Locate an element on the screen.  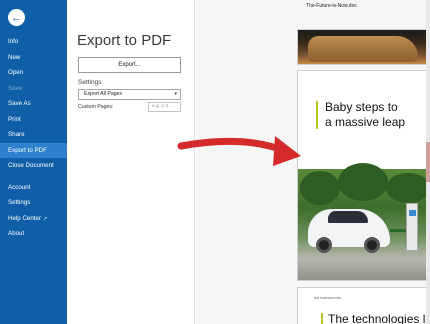
sidebar-item-help-center: Help Center ↗ is located at coordinates (33, 219).